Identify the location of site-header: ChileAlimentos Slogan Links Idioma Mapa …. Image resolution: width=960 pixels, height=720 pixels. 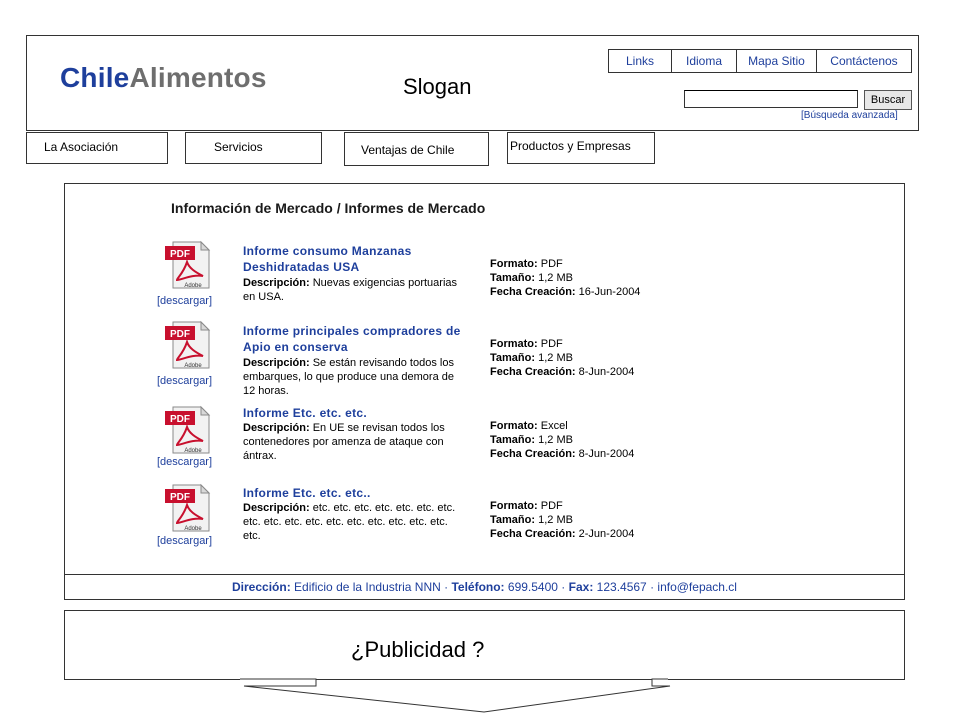
(472, 83).